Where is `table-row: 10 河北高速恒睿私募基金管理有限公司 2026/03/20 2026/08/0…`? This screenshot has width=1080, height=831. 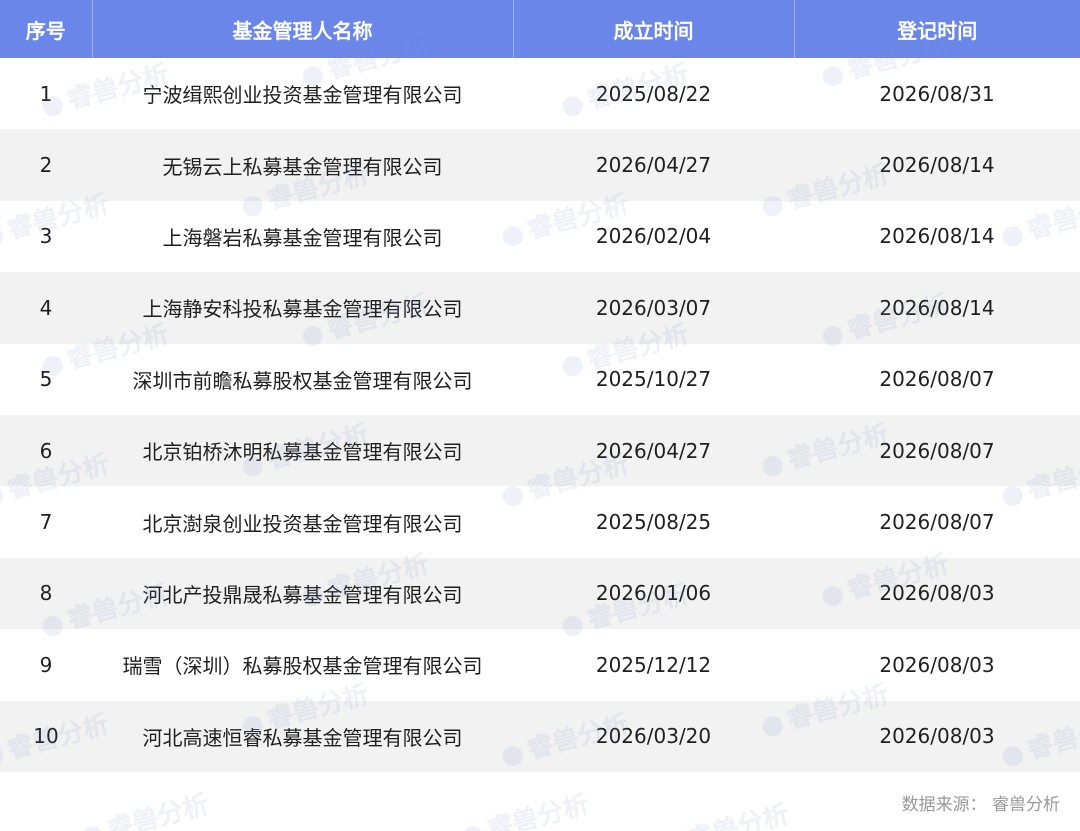
table-row: 10 河北高速恒睿私募基金管理有限公司 2026/03/20 2026/08/0… is located at coordinates (540, 736).